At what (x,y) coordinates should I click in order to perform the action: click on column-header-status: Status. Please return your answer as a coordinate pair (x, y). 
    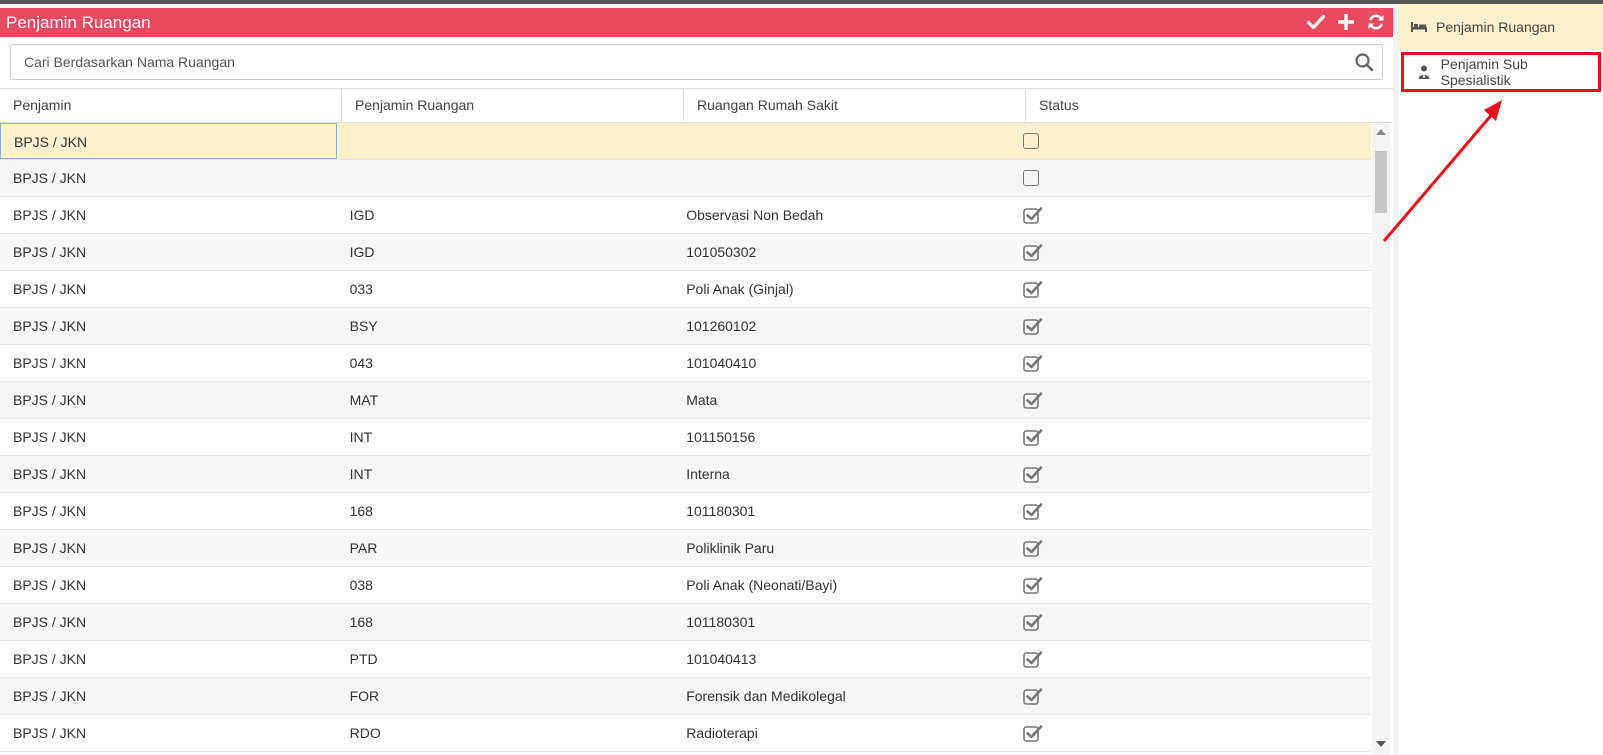
    Looking at the image, I should click on (1209, 105).